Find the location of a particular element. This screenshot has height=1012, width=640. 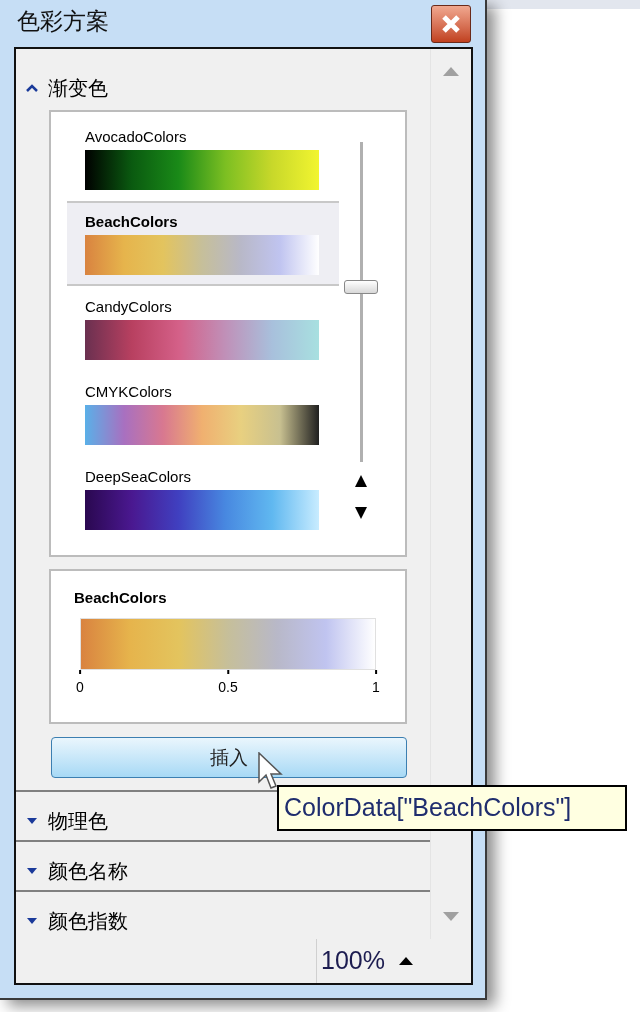

gradient-list-item: CMYKColors is located at coordinates (203, 413).